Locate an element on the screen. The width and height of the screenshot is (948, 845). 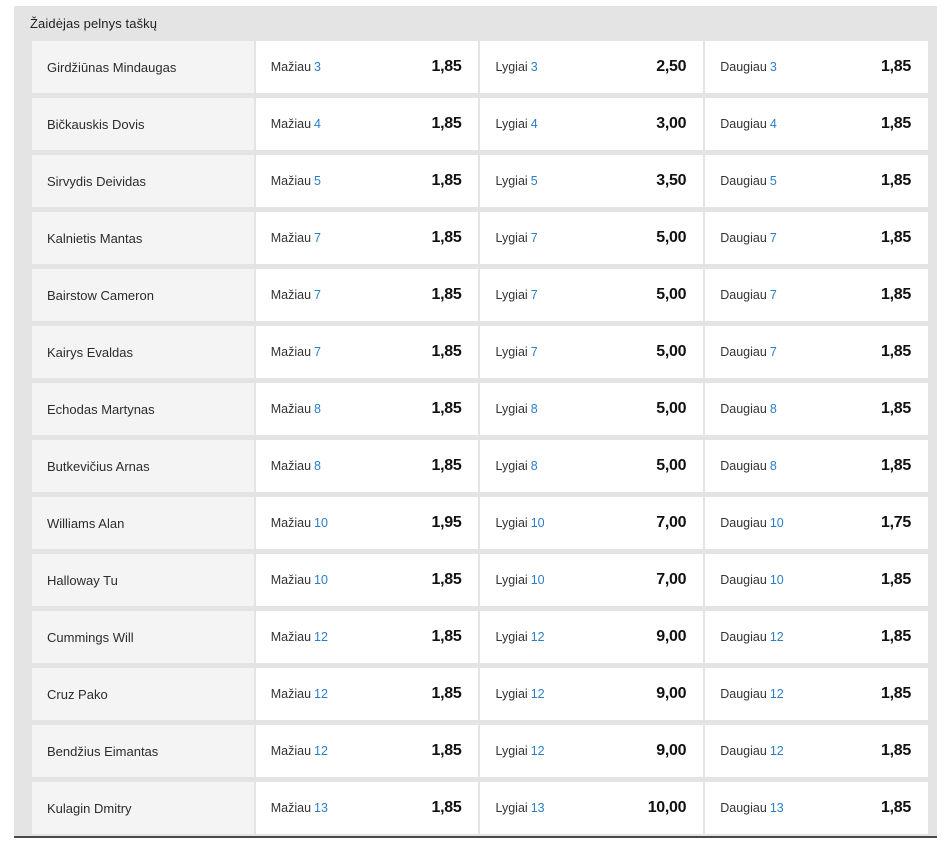
player-name: Kairys Evaldas is located at coordinates (143, 352).